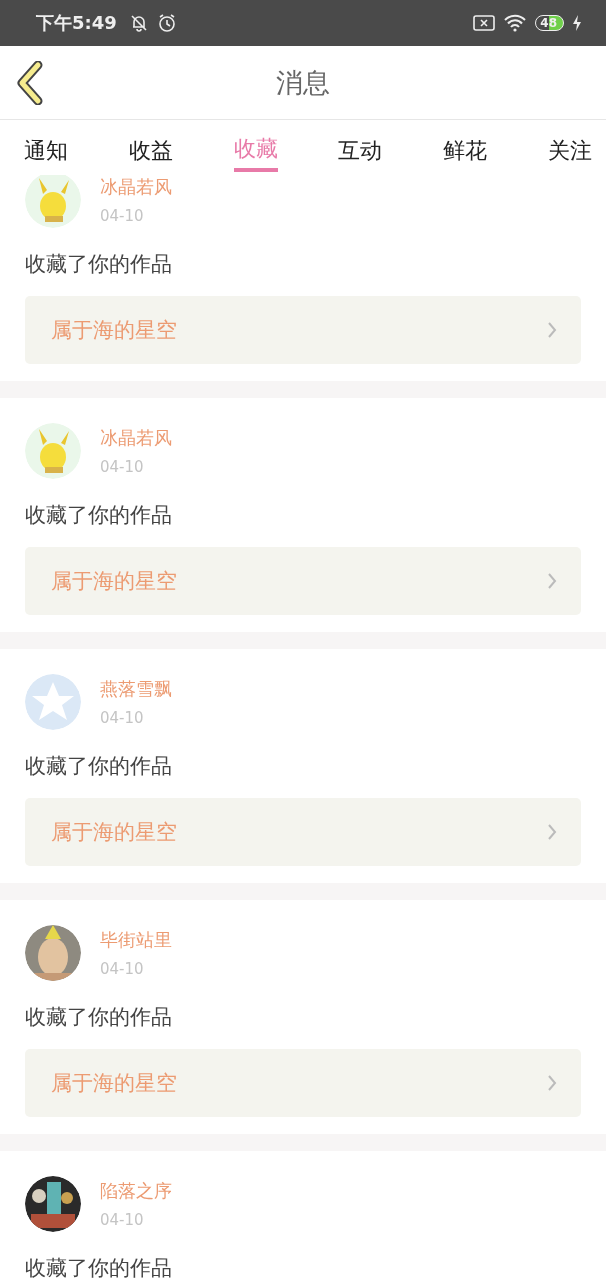 The height and width of the screenshot is (1280, 606). Describe the element at coordinates (465, 146) in the screenshot. I see `tab: 鲜花` at that location.